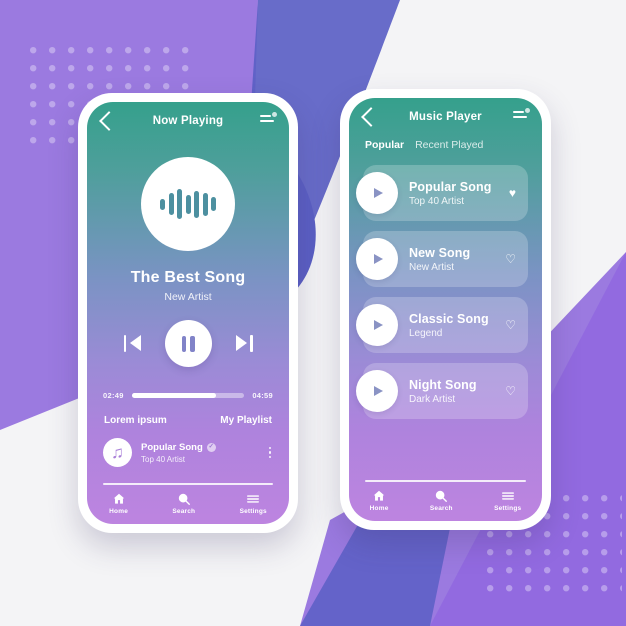  What do you see at coordinates (450, 186) in the screenshot?
I see `song-title: Popular Song` at bounding box center [450, 186].